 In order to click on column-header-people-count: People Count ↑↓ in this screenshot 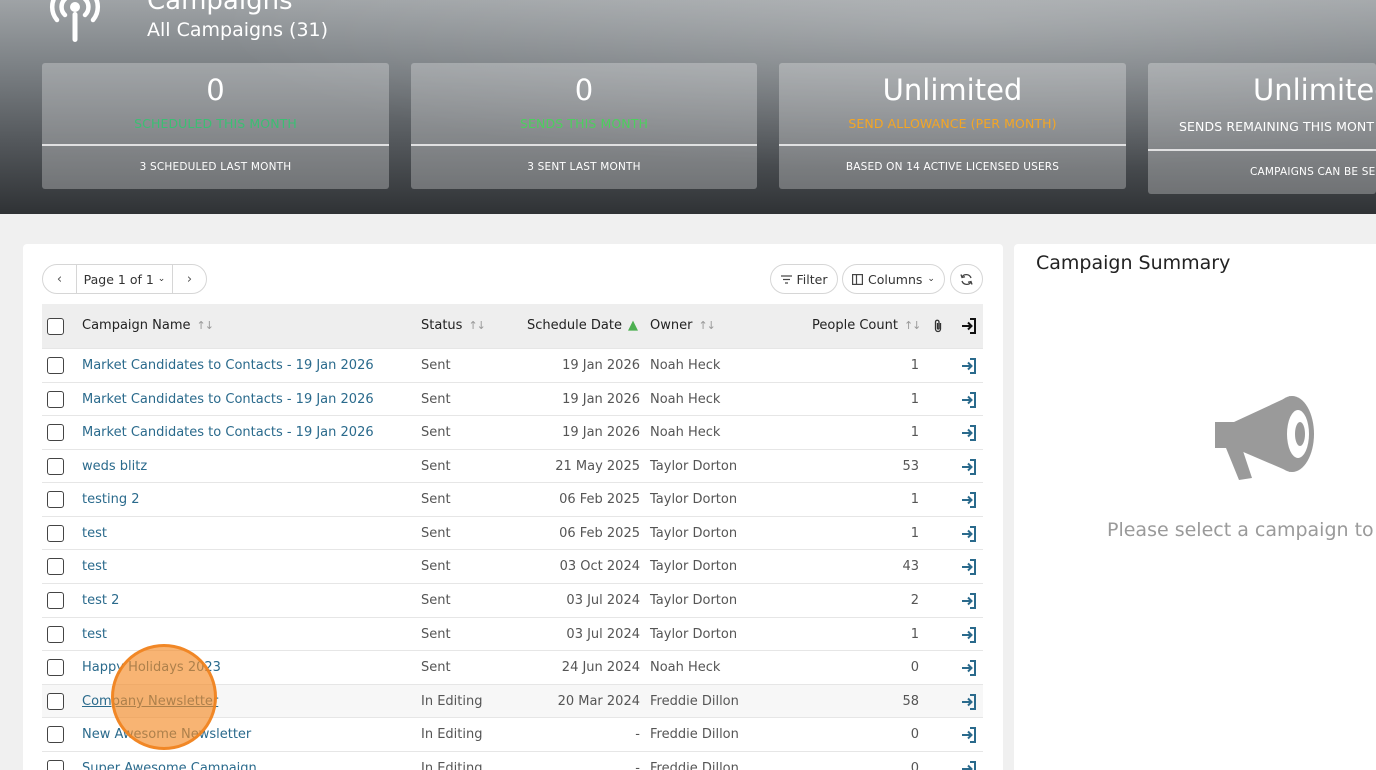, I will do `click(866, 326)`.